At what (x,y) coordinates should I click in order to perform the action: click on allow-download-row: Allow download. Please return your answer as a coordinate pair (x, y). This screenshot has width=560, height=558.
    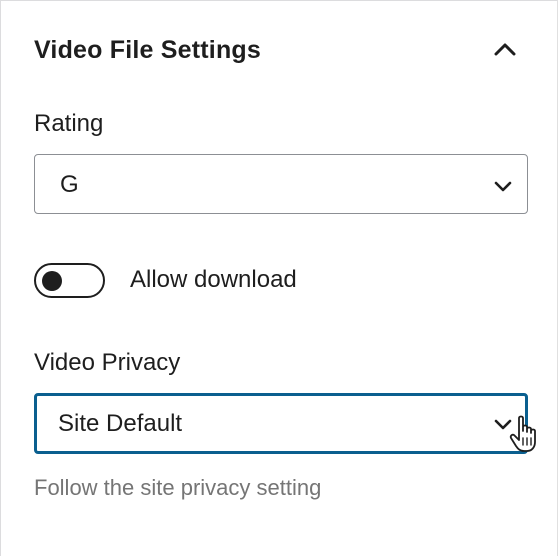
    Looking at the image, I should click on (234, 281).